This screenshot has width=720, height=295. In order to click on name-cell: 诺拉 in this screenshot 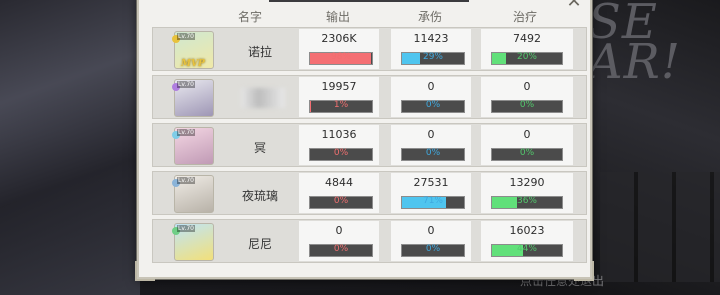, I will do `click(260, 49)`.